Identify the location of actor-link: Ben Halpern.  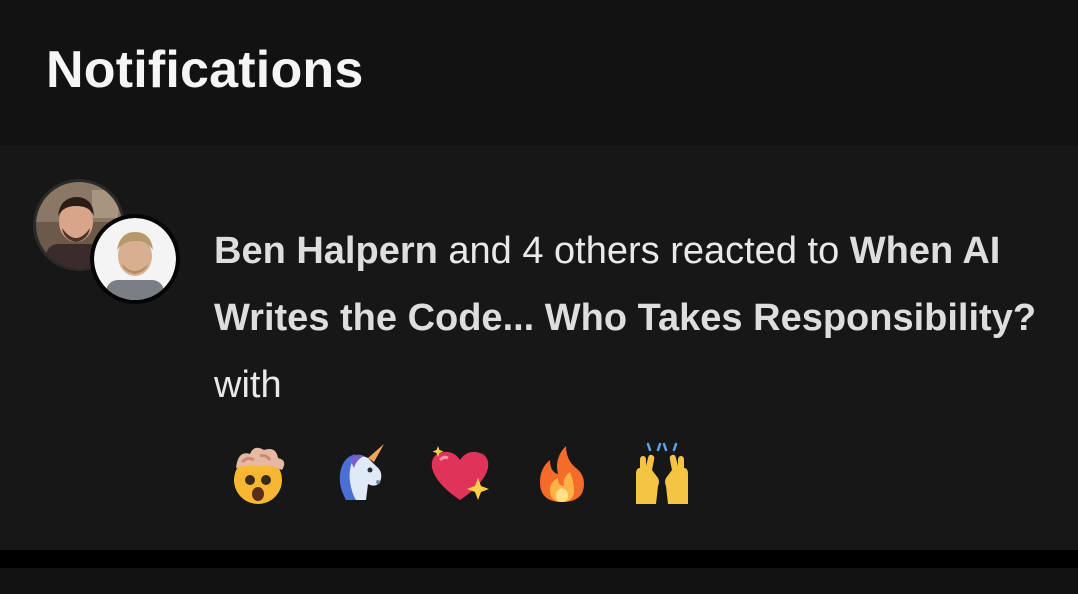
(326, 251).